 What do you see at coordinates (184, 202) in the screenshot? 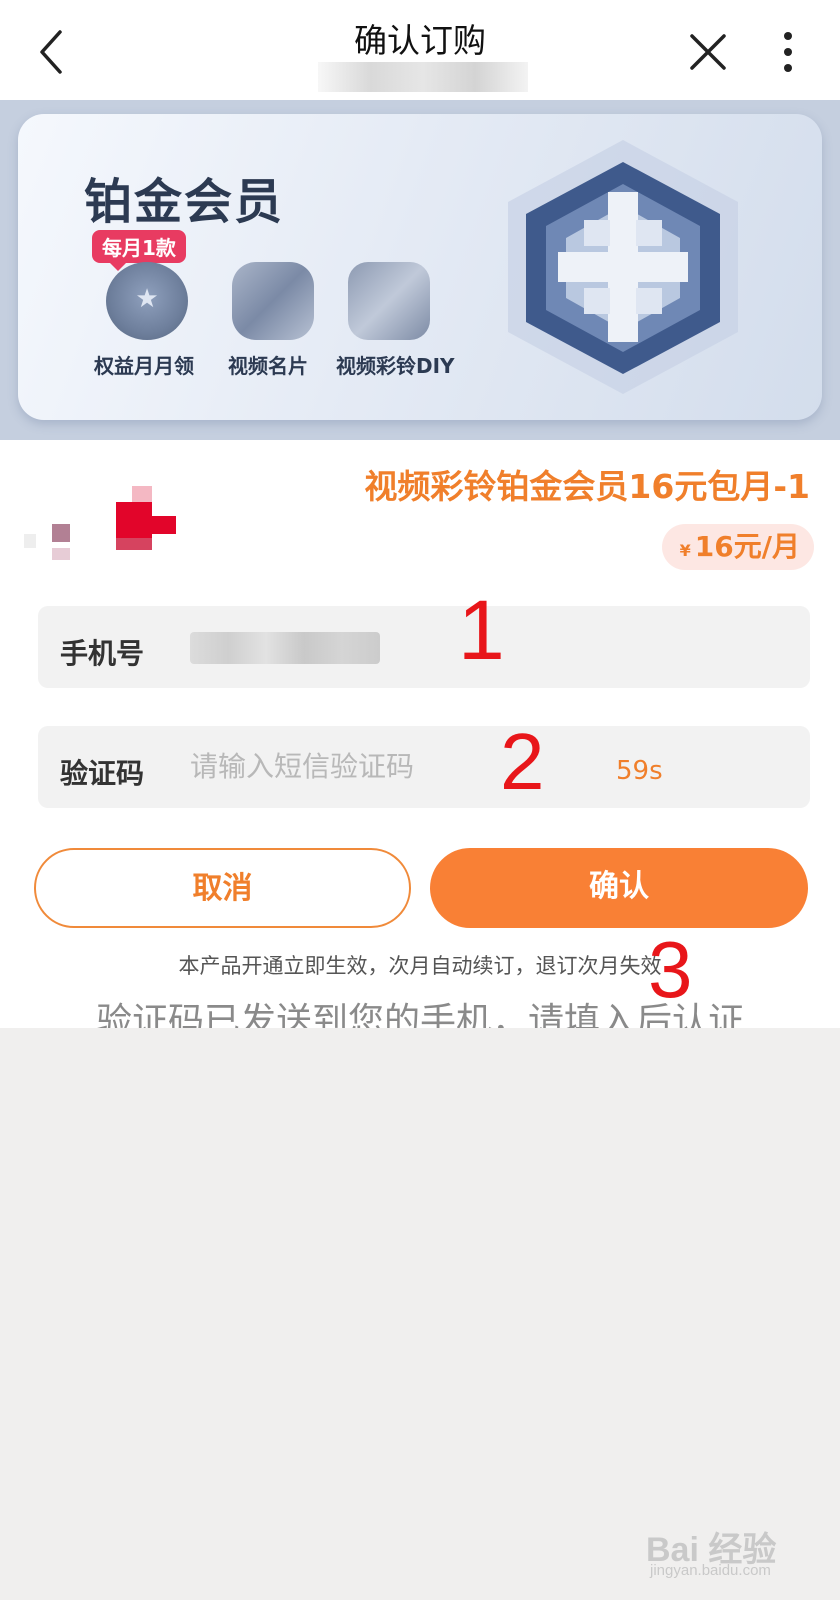
I see `banner-title: 铂金会员` at bounding box center [184, 202].